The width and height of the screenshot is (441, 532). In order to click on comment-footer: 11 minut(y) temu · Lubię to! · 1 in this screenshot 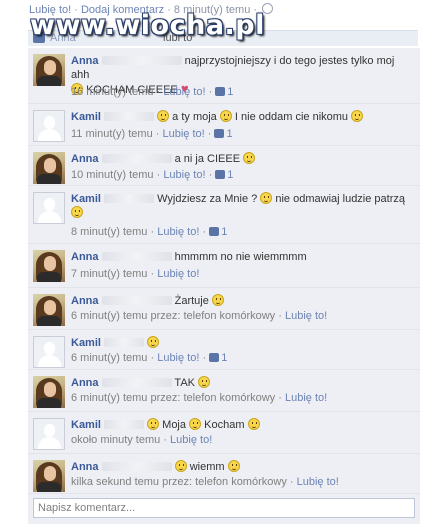, I will do `click(152, 134)`.